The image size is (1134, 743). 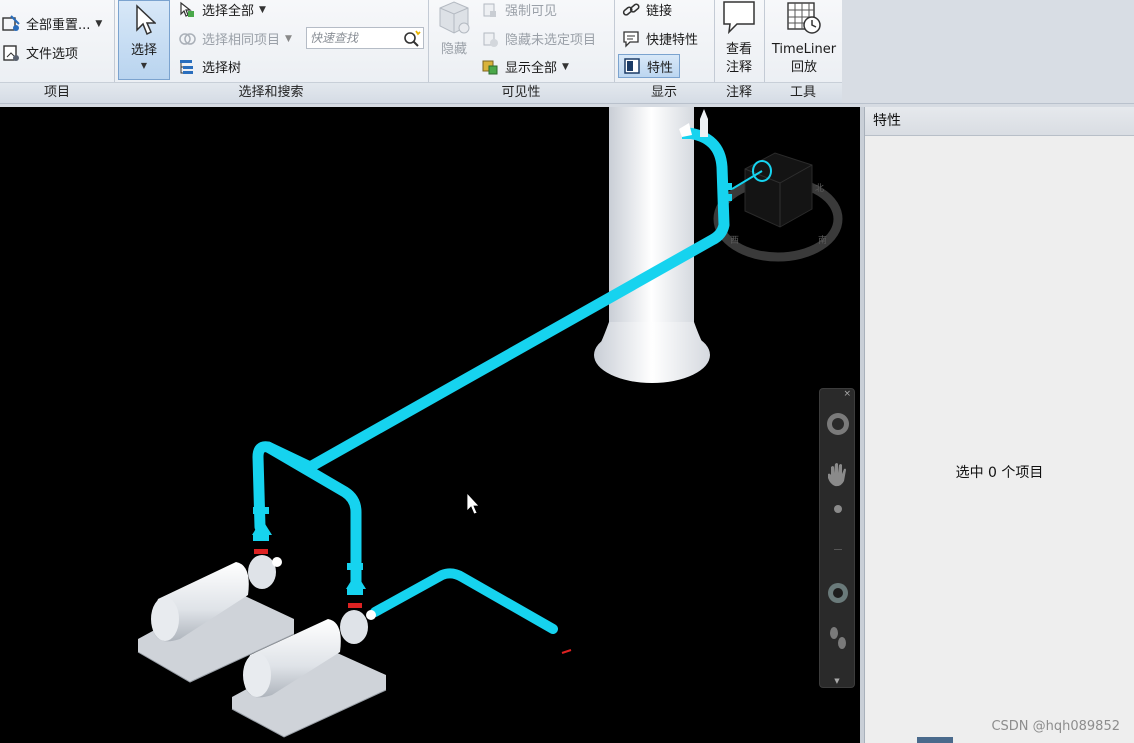 I want to click on orbit-icon, so click(x=838, y=593).